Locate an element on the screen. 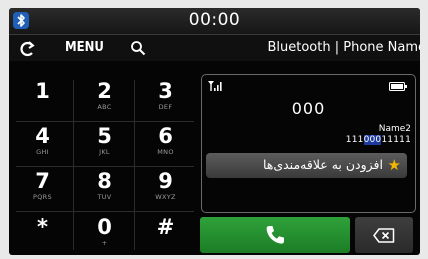 This screenshot has height=259, width=428. key-letters: MNO is located at coordinates (165, 152).